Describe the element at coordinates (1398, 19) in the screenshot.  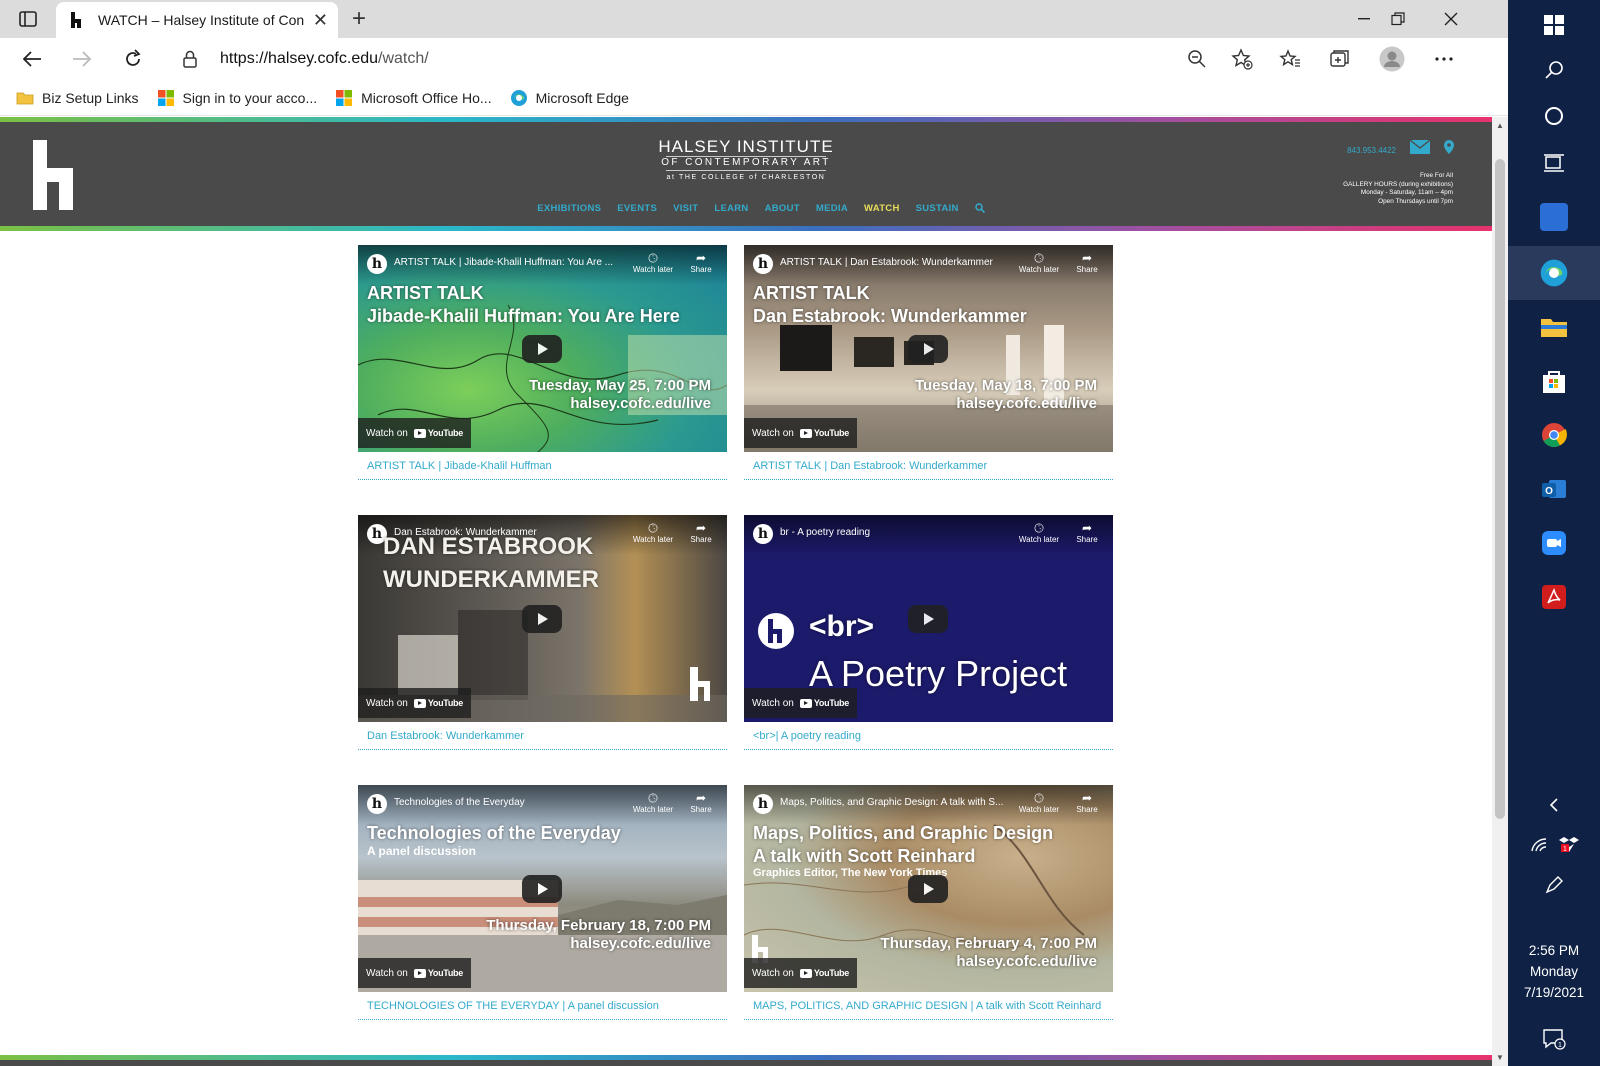
I see `restore-button` at that location.